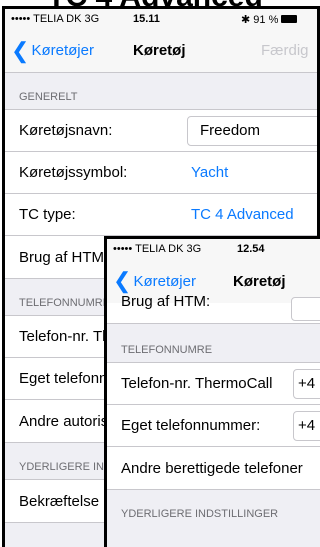 This screenshot has height=547, width=320. I want to click on status-bar: ••••• TELIA DK 3G 15.11 ✱ 91 %, so click(161, 19).